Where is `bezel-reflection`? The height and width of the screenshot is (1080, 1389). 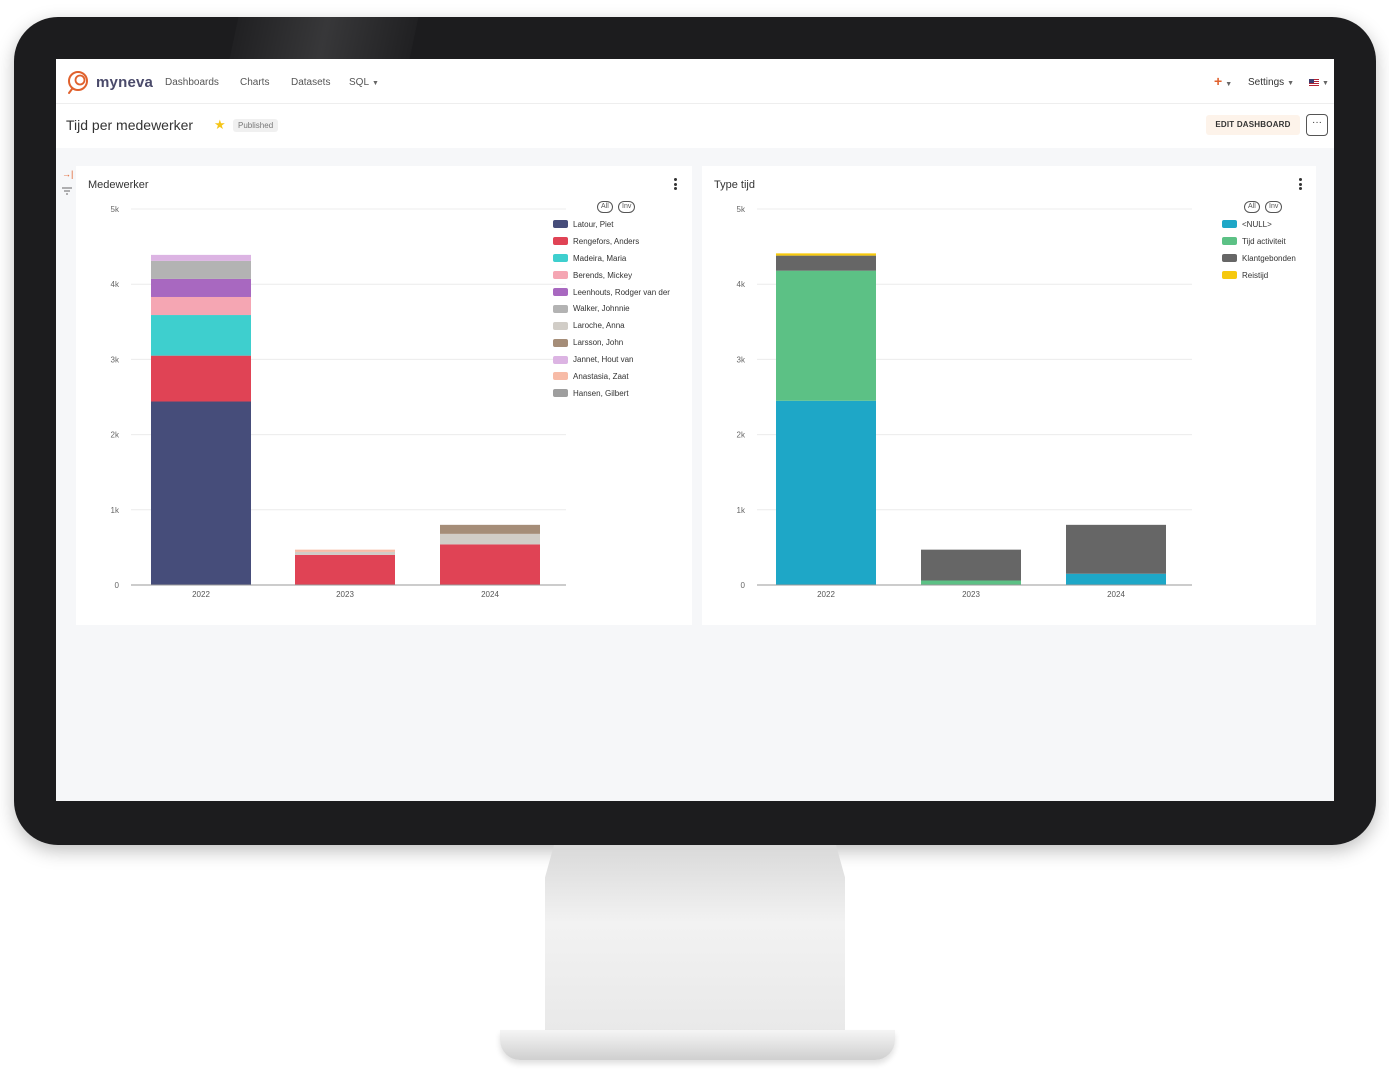 bezel-reflection is located at coordinates (324, 38).